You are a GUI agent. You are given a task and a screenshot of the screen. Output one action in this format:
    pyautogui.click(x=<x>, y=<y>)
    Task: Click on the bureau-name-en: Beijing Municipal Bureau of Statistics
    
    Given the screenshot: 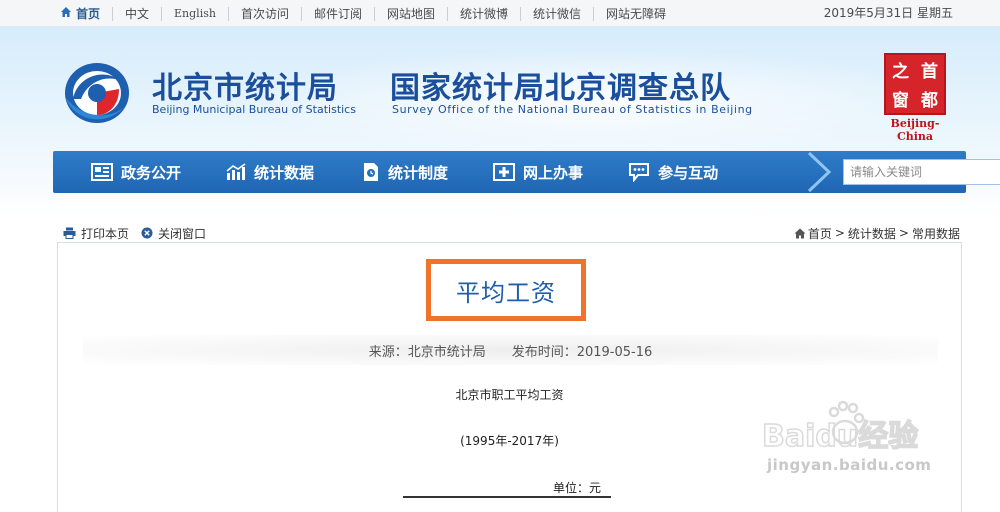 What is the action you would take?
    pyautogui.click(x=254, y=109)
    